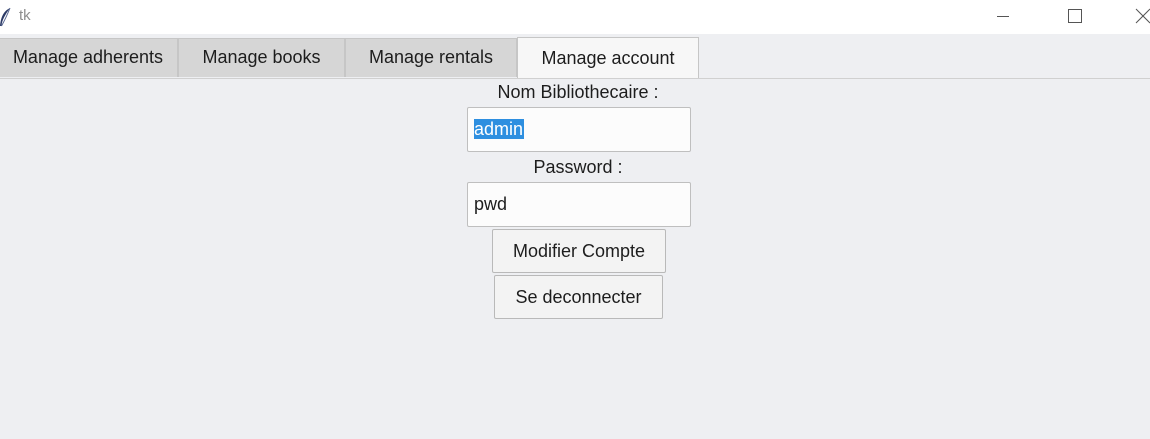 The height and width of the screenshot is (439, 1150). Describe the element at coordinates (608, 57) in the screenshot. I see `tab-manage-account: Manage account` at that location.